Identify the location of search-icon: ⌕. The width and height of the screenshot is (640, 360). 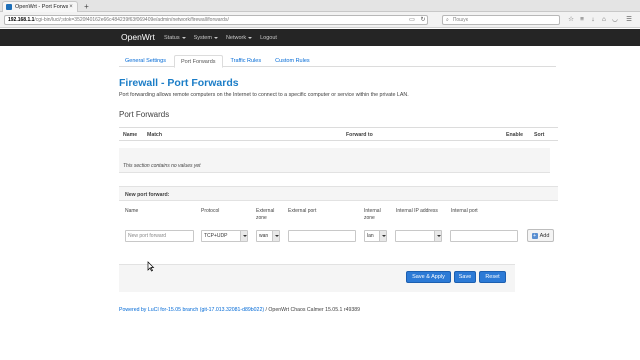
(447, 20).